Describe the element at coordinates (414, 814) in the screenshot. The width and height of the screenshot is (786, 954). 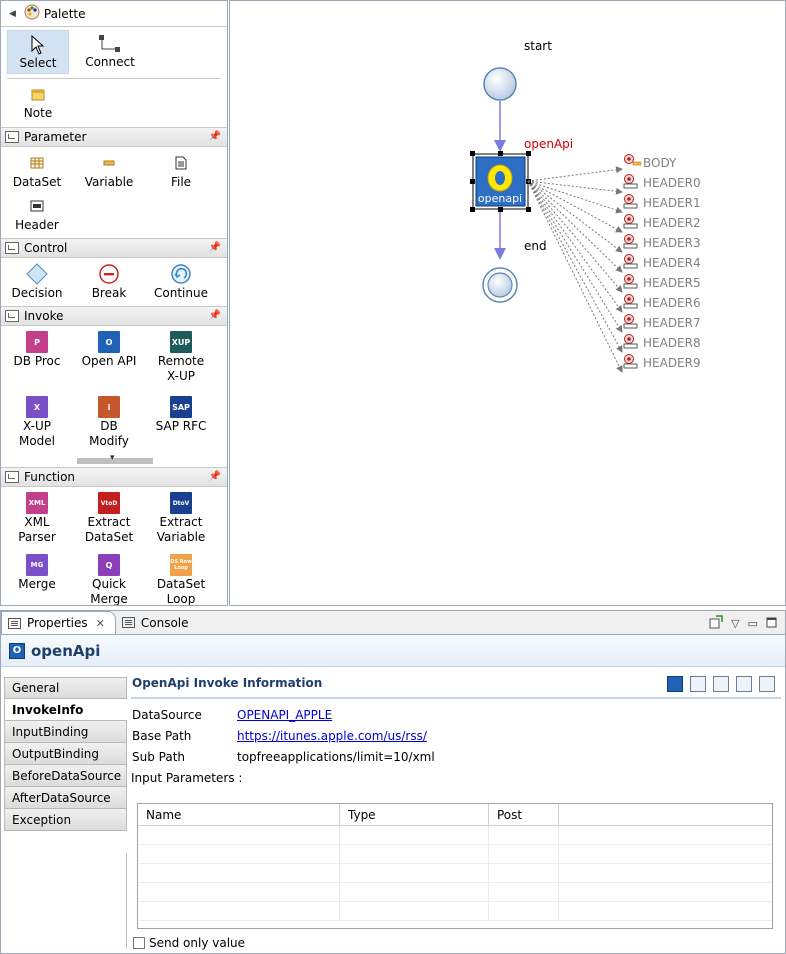
I see `column-header-type: Type` at that location.